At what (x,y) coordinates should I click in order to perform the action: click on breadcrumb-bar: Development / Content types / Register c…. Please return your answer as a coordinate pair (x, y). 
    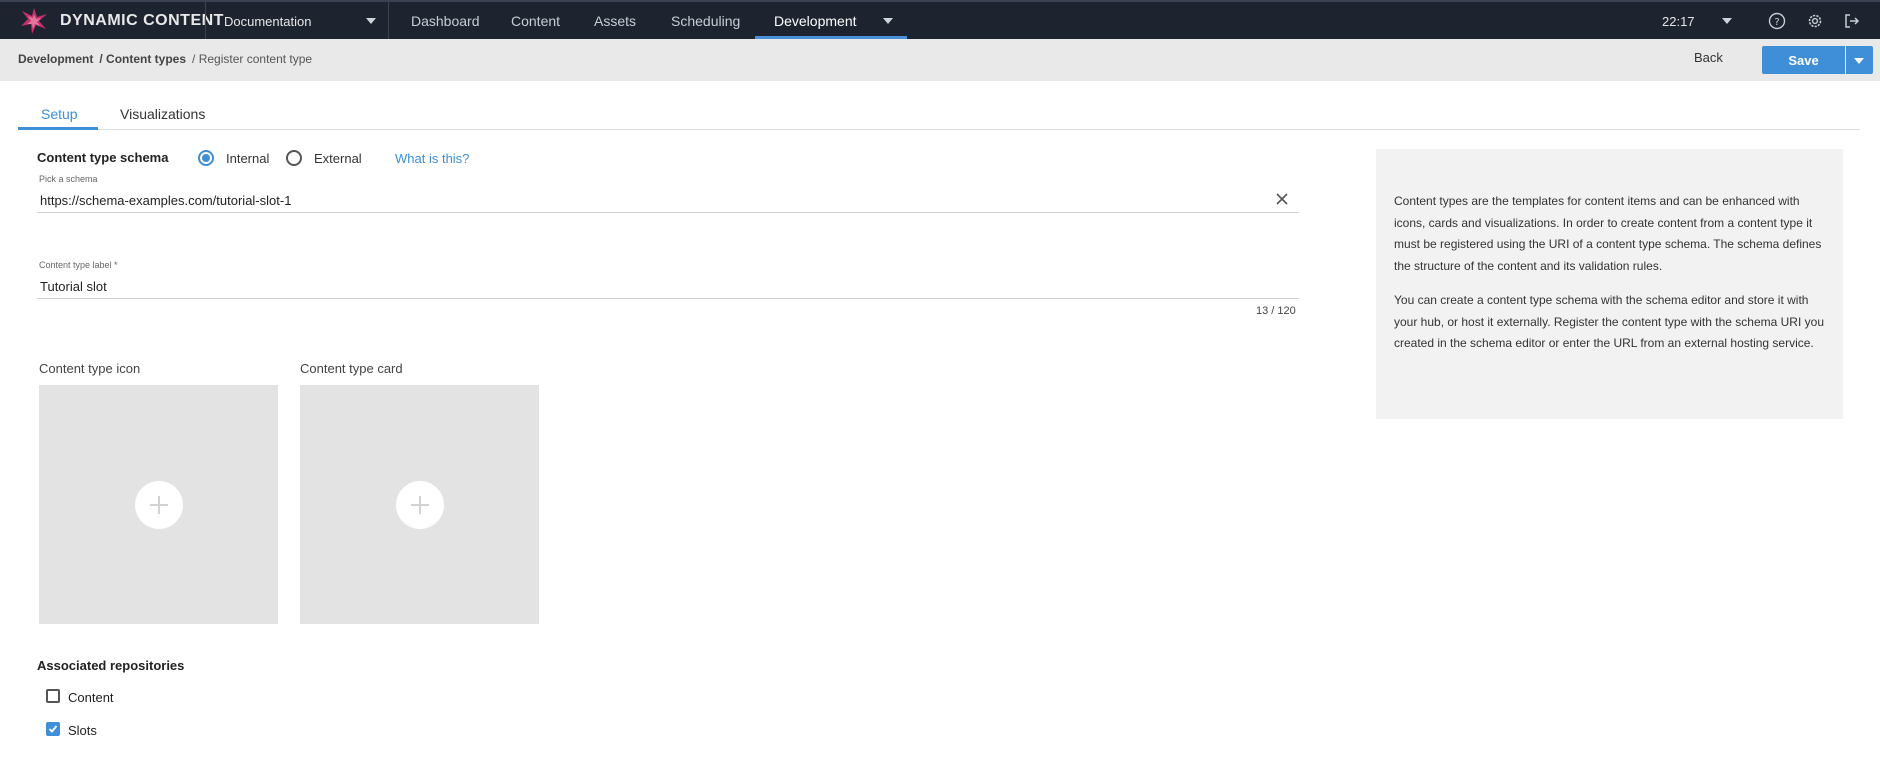
    Looking at the image, I should click on (940, 60).